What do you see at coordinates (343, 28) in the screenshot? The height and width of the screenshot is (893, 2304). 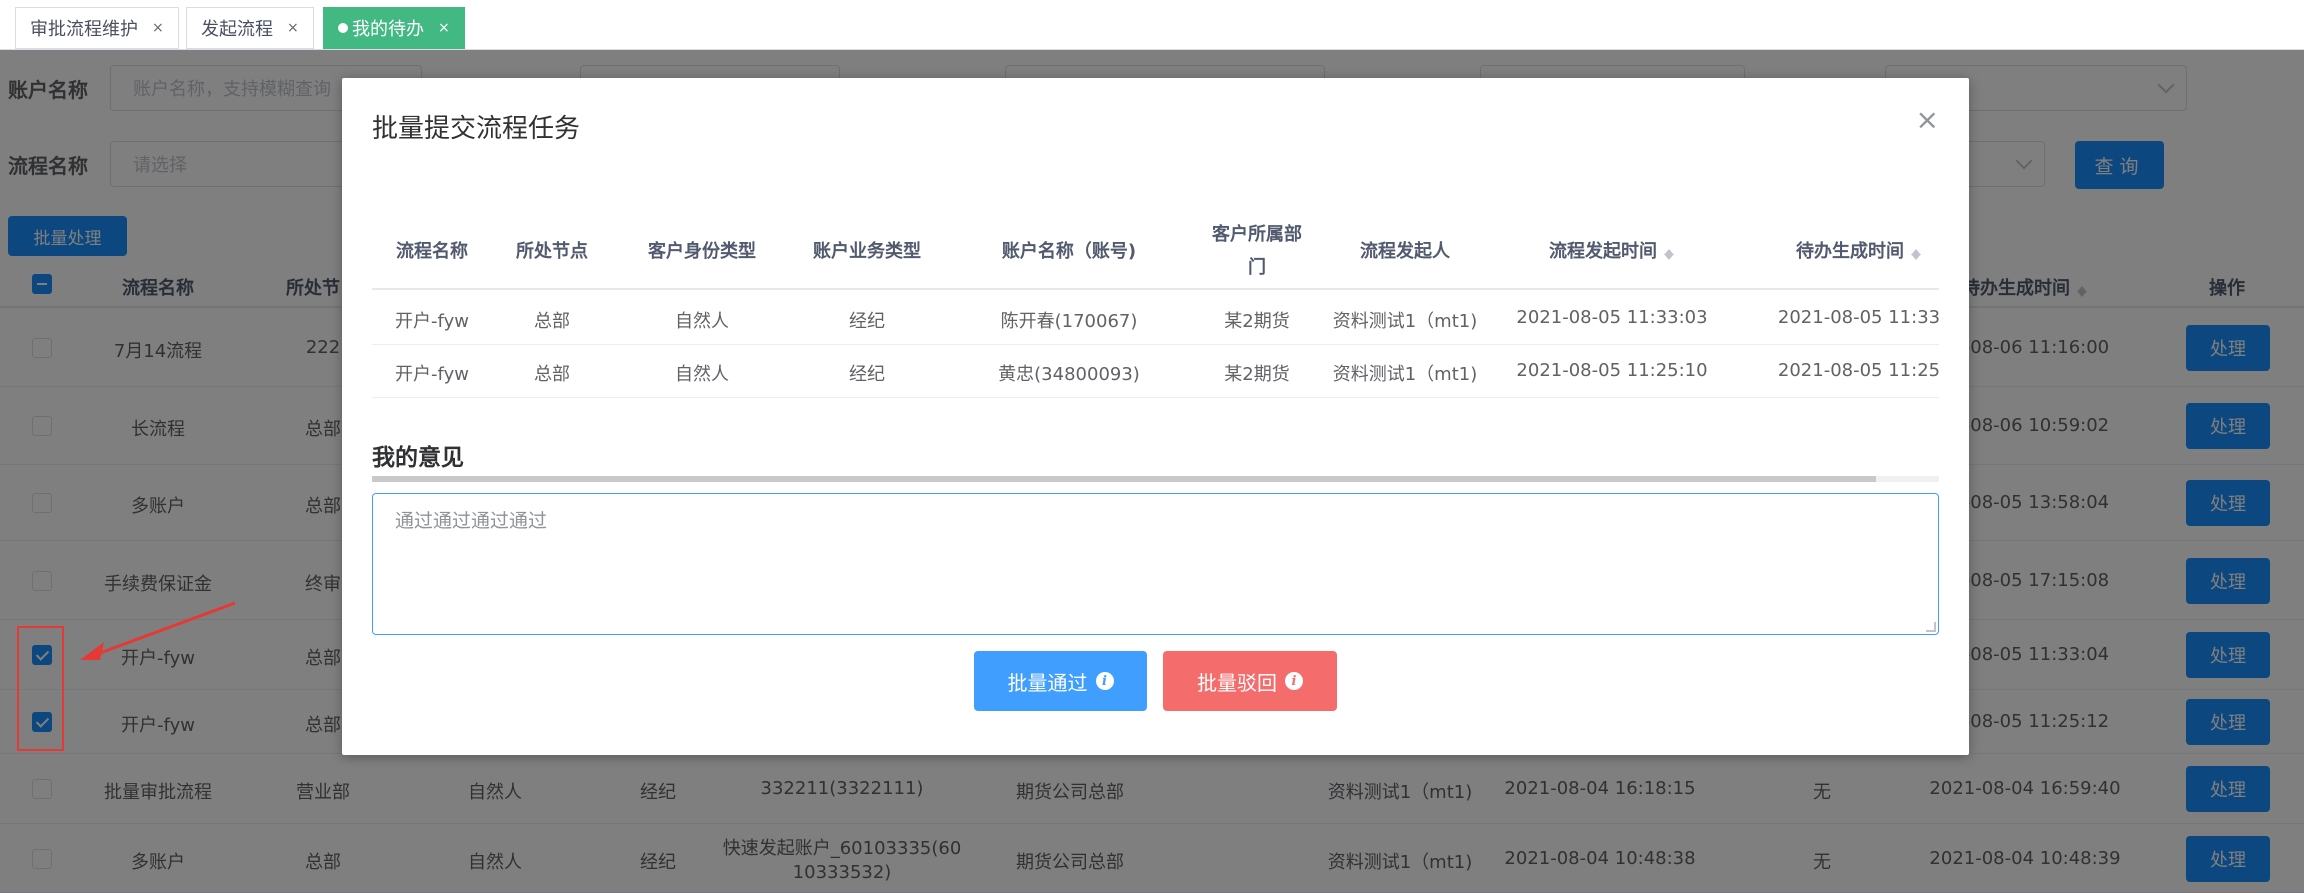 I see `active-dot-icon` at bounding box center [343, 28].